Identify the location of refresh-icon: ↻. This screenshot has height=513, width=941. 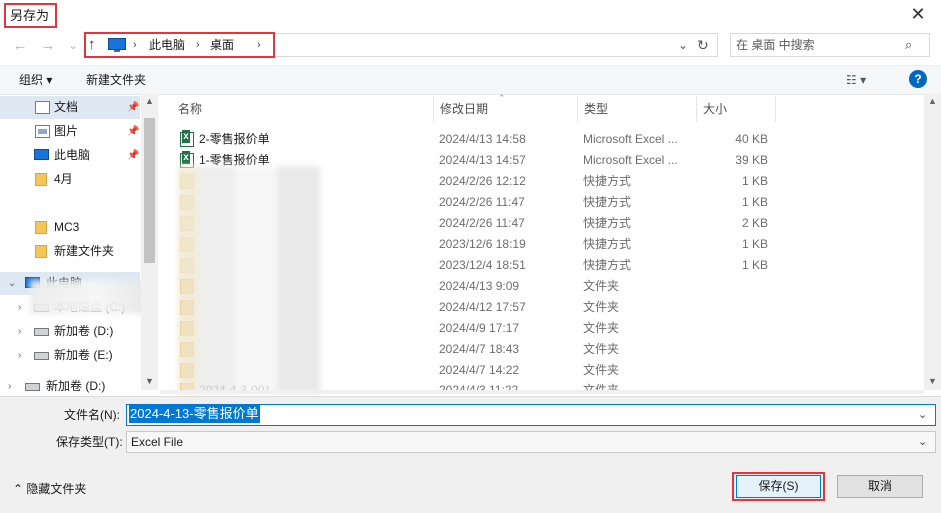
(705, 45).